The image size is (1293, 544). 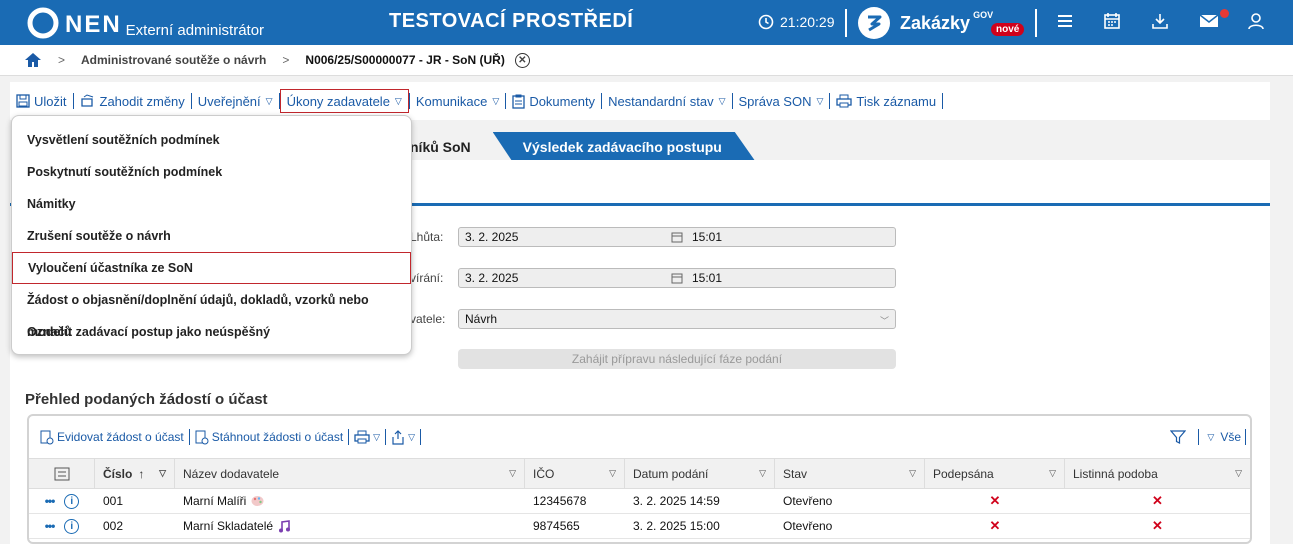 I want to click on grid-print-menu: ▽, so click(x=367, y=437).